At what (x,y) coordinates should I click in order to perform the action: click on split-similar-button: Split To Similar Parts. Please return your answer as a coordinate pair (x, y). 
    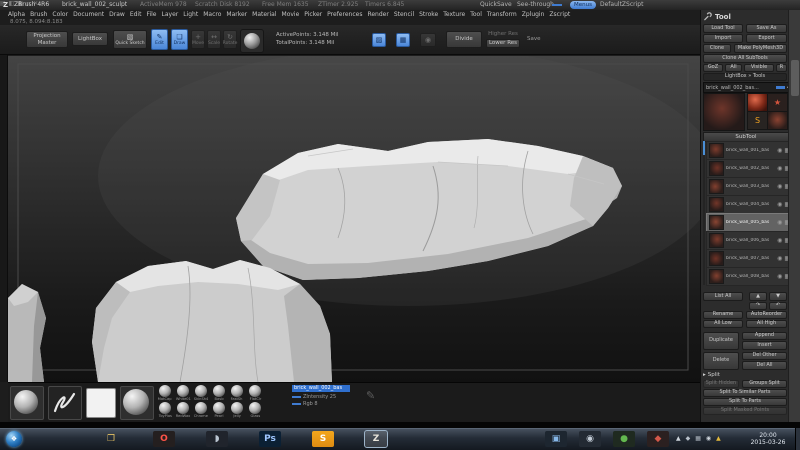
    Looking at the image, I should click on (745, 393).